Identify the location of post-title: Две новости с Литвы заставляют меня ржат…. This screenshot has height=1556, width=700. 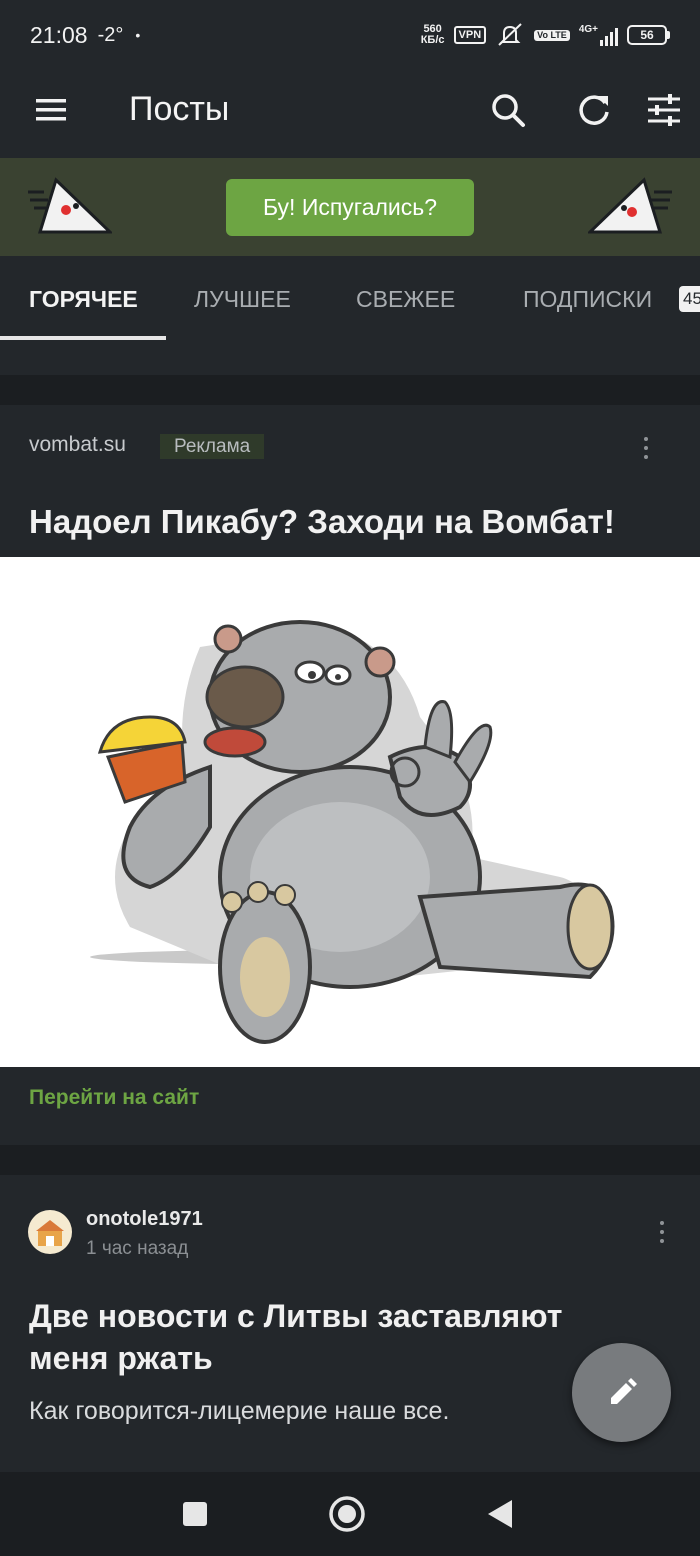
(334, 1337).